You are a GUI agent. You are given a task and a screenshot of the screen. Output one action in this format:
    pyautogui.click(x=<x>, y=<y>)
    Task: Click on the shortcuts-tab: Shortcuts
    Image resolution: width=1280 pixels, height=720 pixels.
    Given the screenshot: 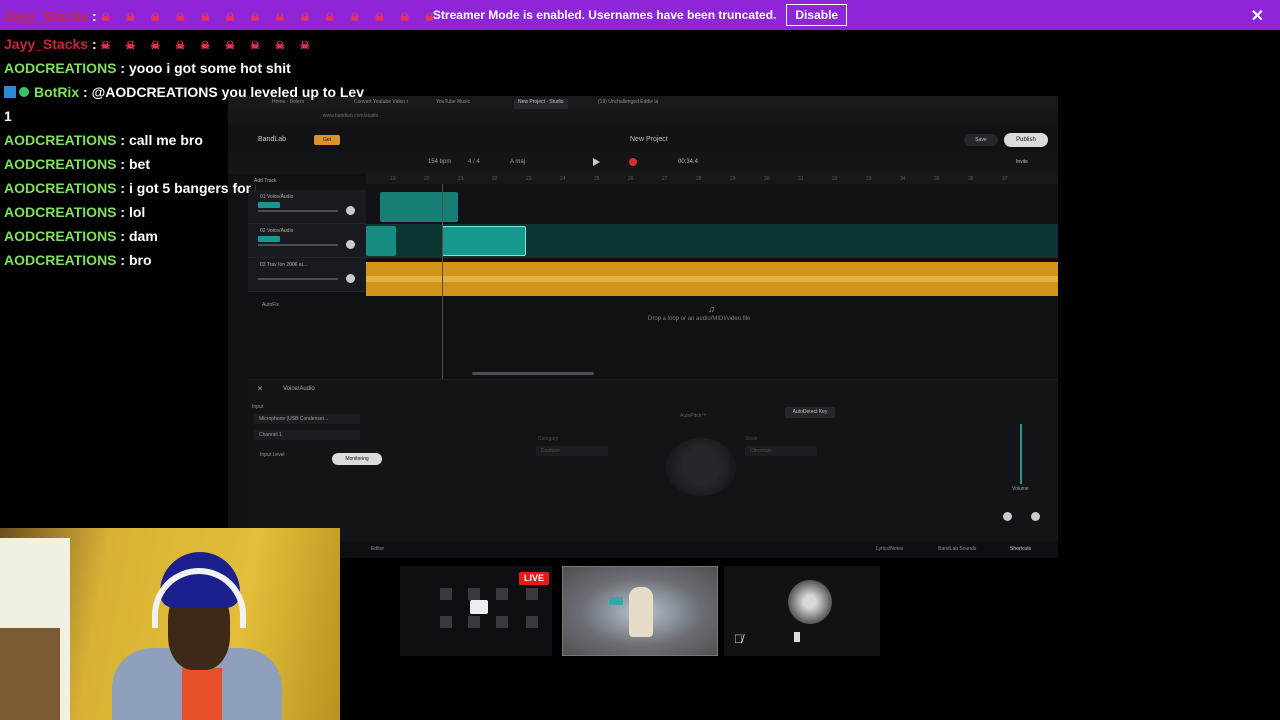 What is the action you would take?
    pyautogui.click(x=1020, y=549)
    